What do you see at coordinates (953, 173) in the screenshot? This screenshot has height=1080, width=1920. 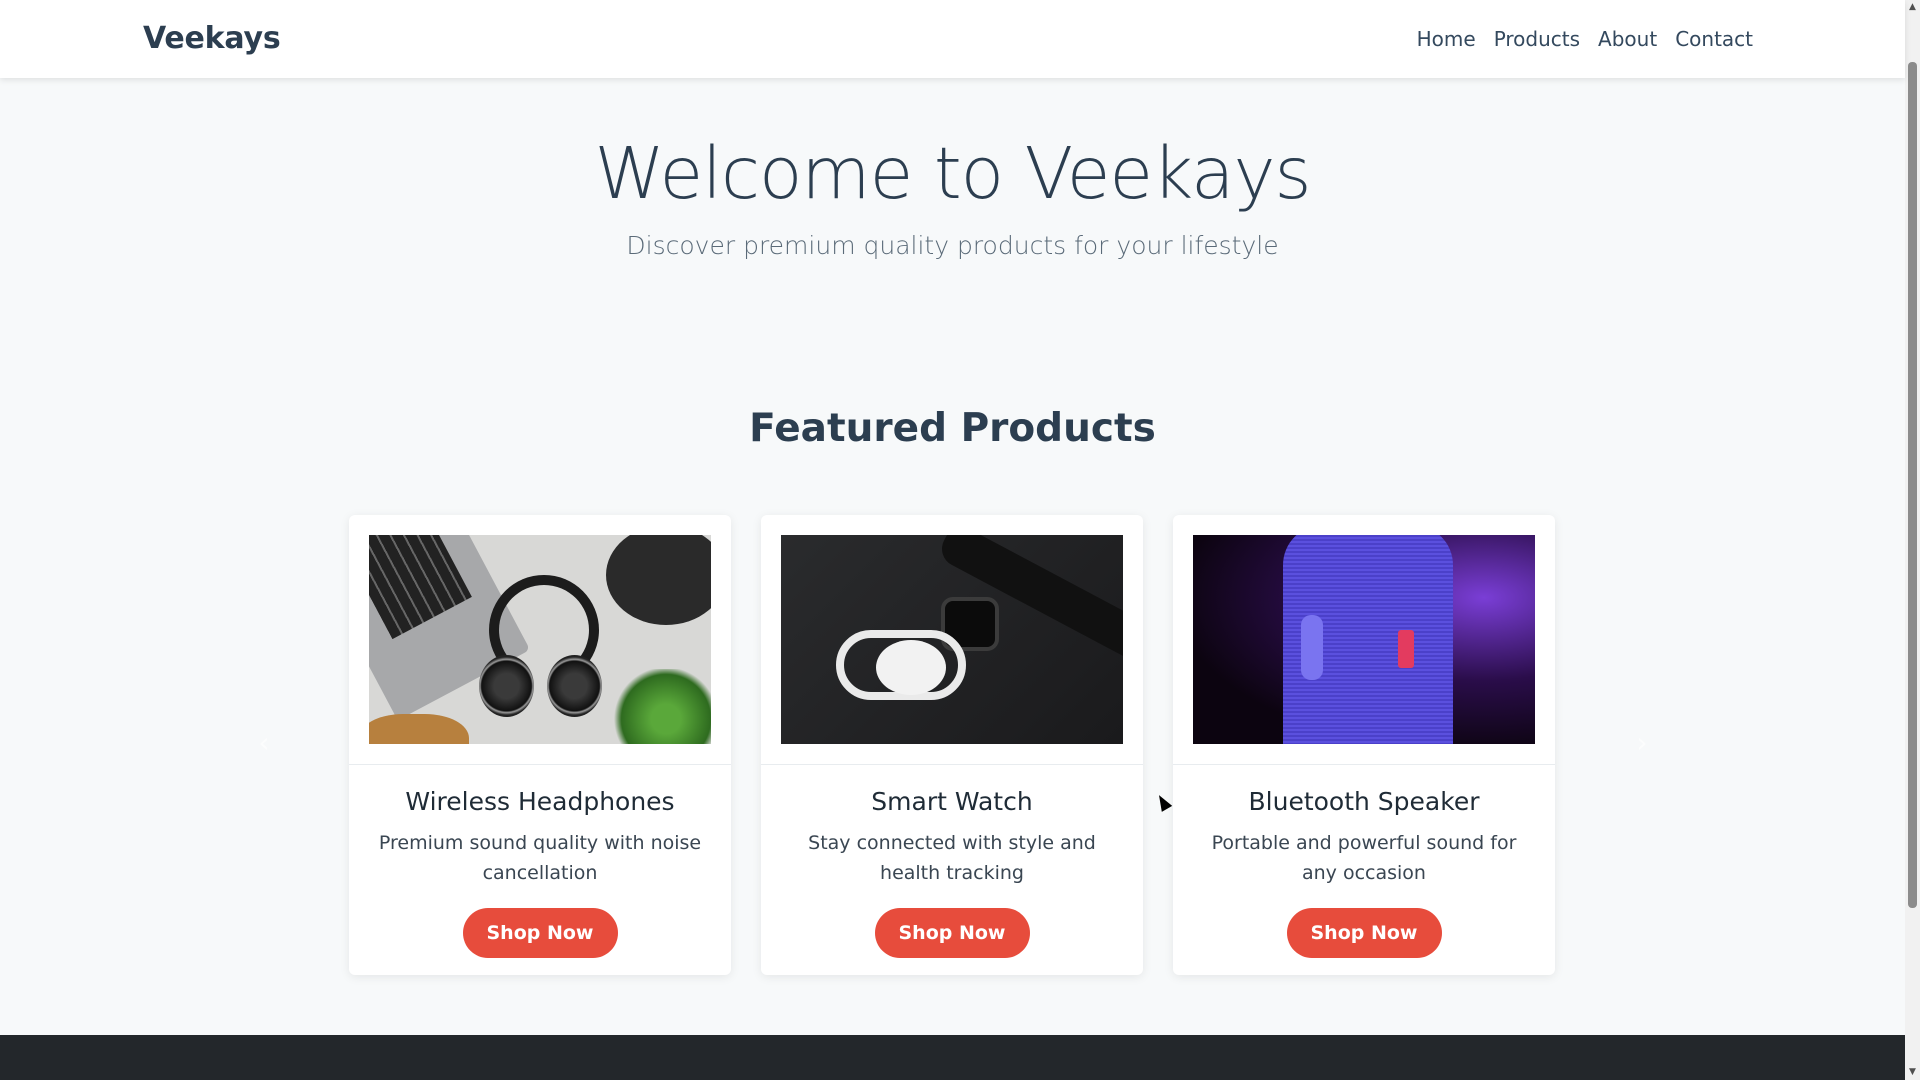 I see `hero-title: Welcome to Veekays` at bounding box center [953, 173].